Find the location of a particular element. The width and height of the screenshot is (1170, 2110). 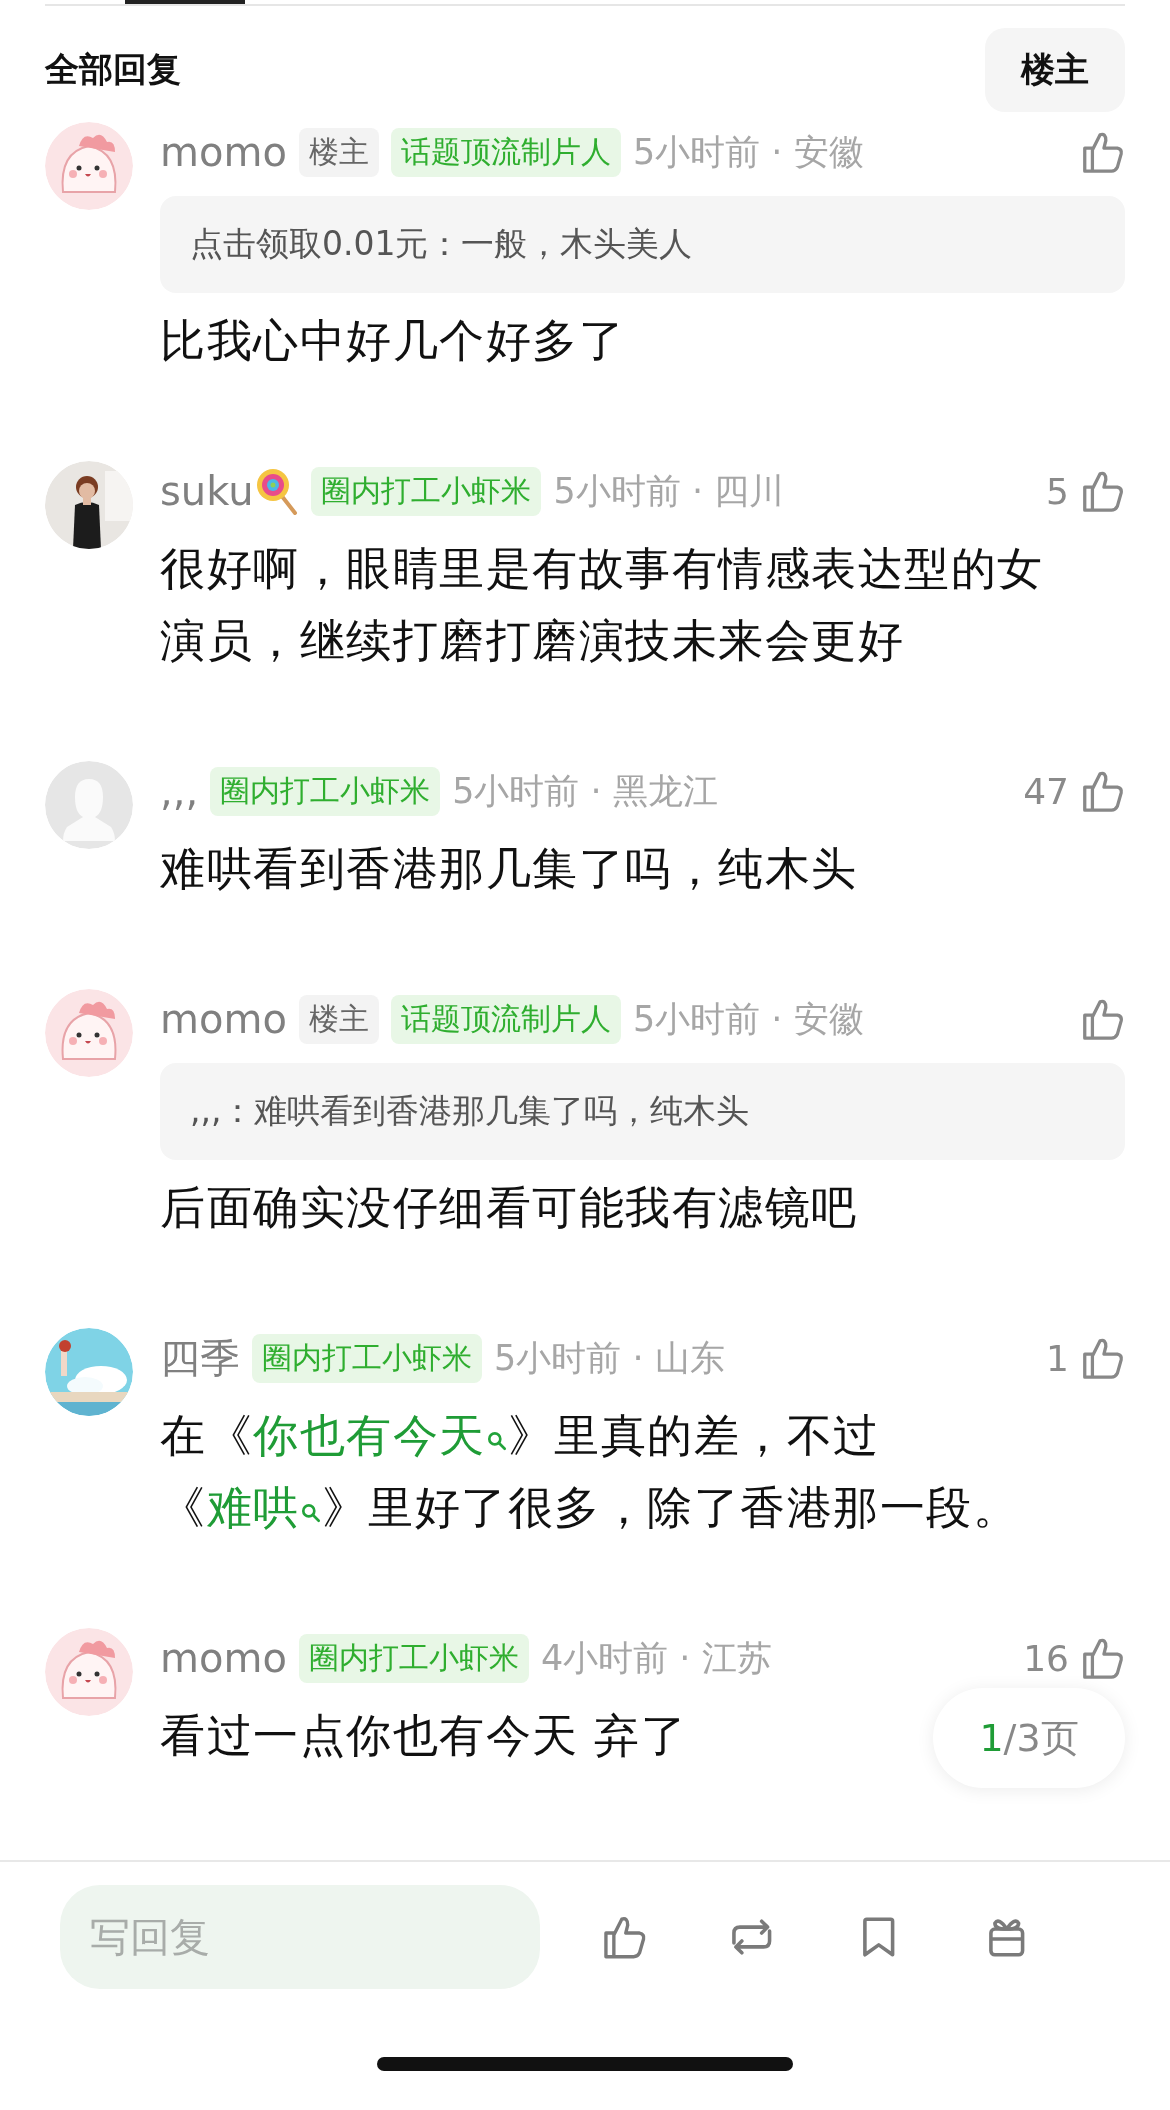

like-count: 5 is located at coordinates (1057, 491).